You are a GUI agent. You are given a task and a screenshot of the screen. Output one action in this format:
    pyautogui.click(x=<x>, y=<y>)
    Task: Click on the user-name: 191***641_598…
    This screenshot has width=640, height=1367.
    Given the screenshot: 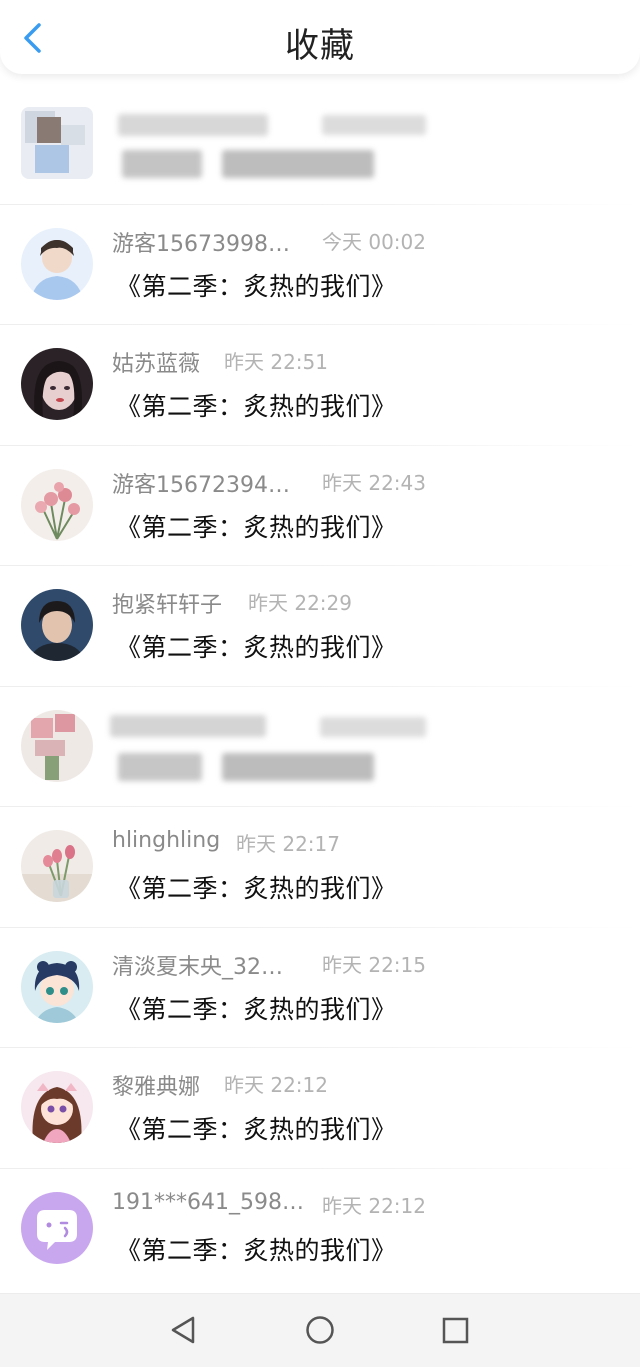 What is the action you would take?
    pyautogui.click(x=208, y=1202)
    